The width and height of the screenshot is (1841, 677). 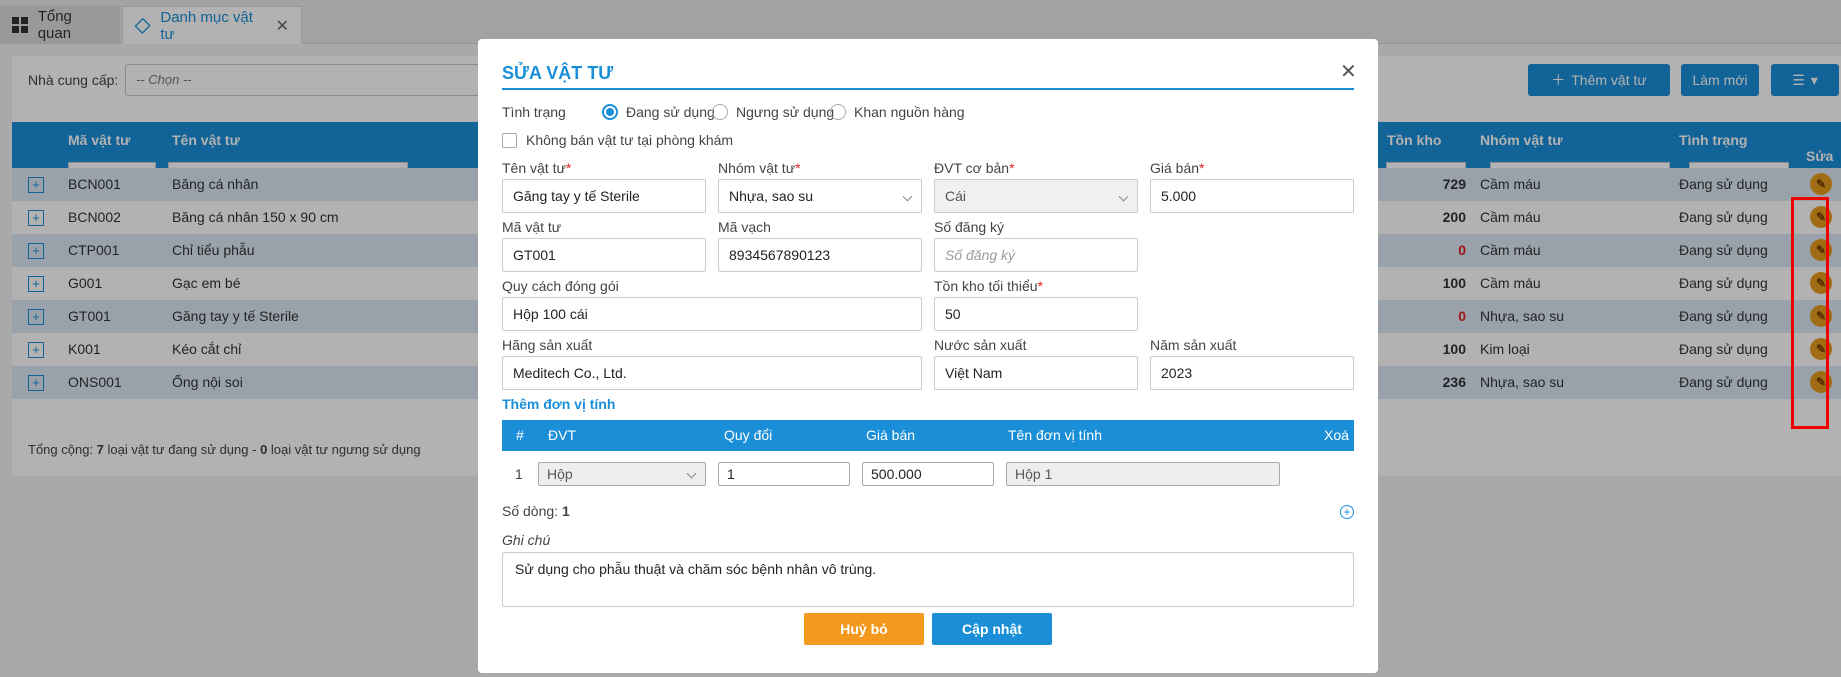 I want to click on unit-col-delete: Xoá, so click(x=1336, y=435).